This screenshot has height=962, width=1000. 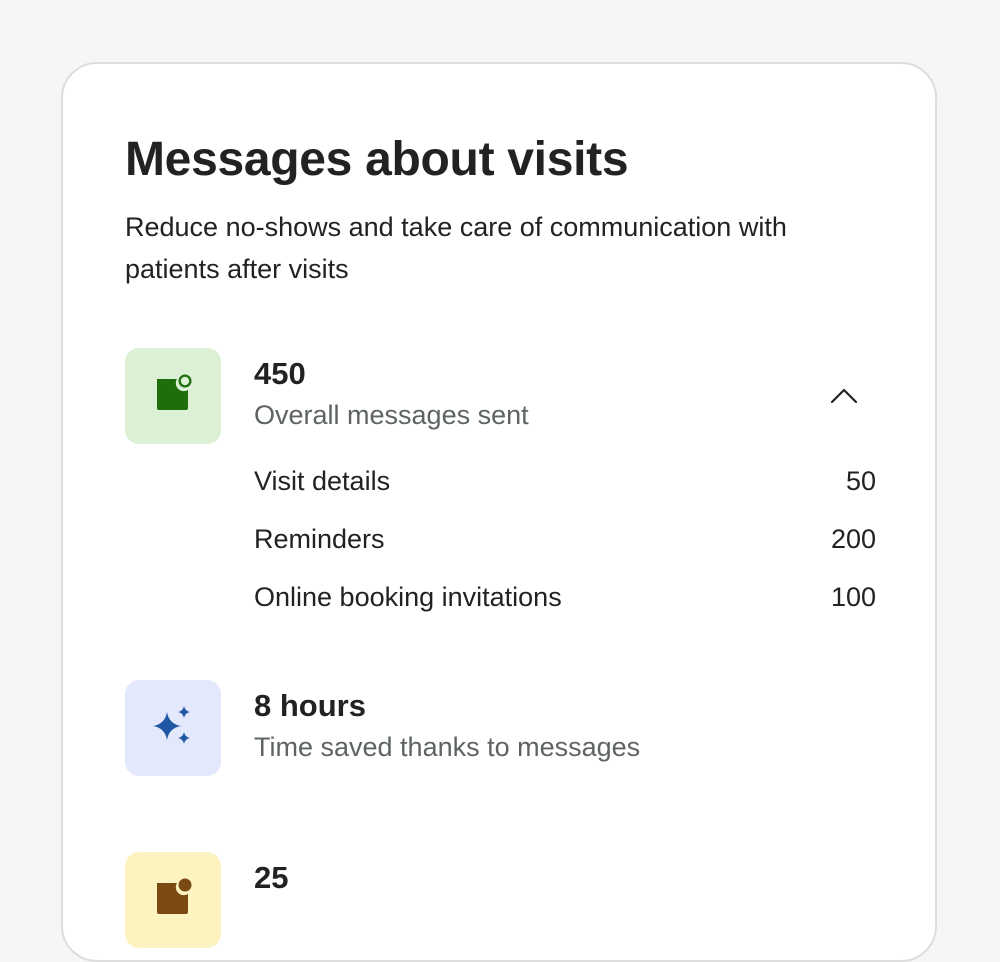 What do you see at coordinates (447, 747) in the screenshot?
I see `stat-label: Time saved thanks to messages` at bounding box center [447, 747].